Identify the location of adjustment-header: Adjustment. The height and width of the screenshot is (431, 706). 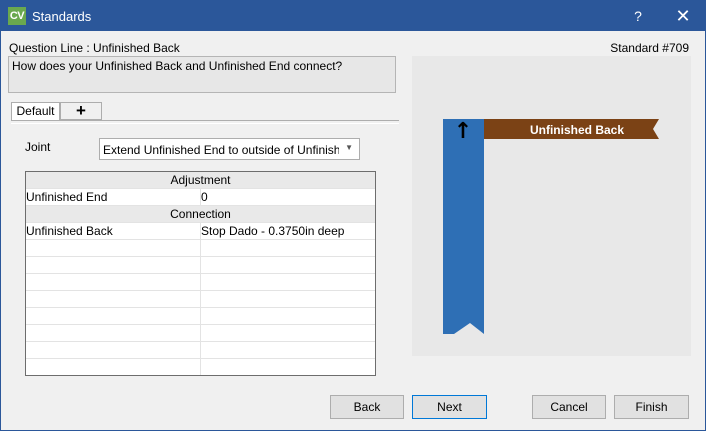
(200, 180).